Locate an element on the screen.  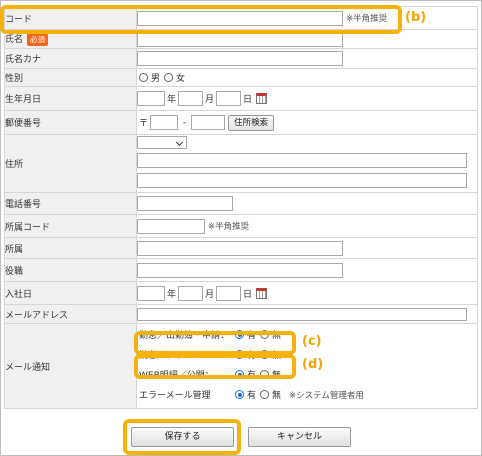
postal-label: 郵便番号 is located at coordinates (70, 122).